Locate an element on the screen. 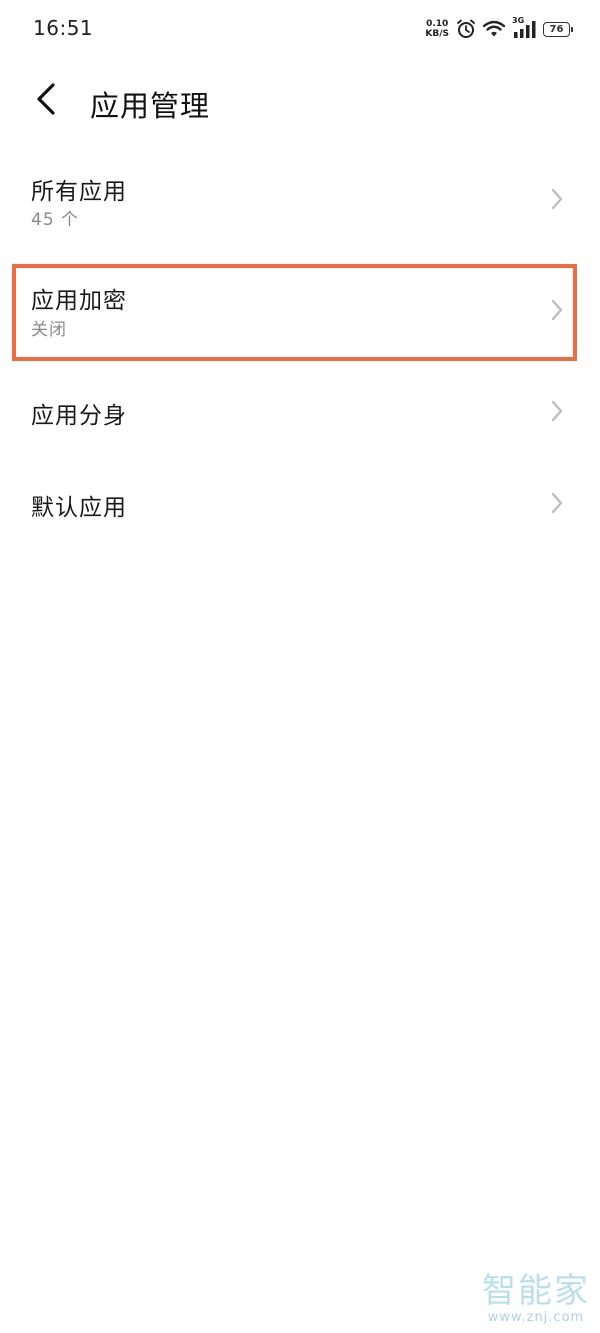 This screenshot has height=1333, width=600. network-speed-unit: KB/S is located at coordinates (437, 34).